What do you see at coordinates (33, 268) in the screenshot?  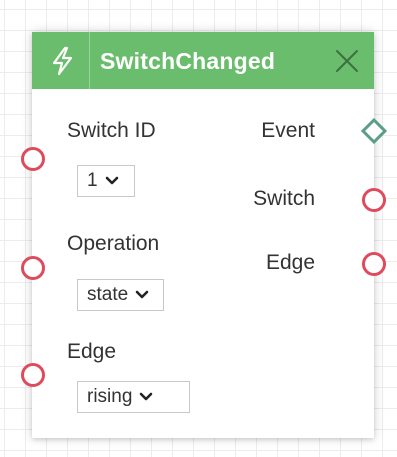 I see `operation-input-port` at bounding box center [33, 268].